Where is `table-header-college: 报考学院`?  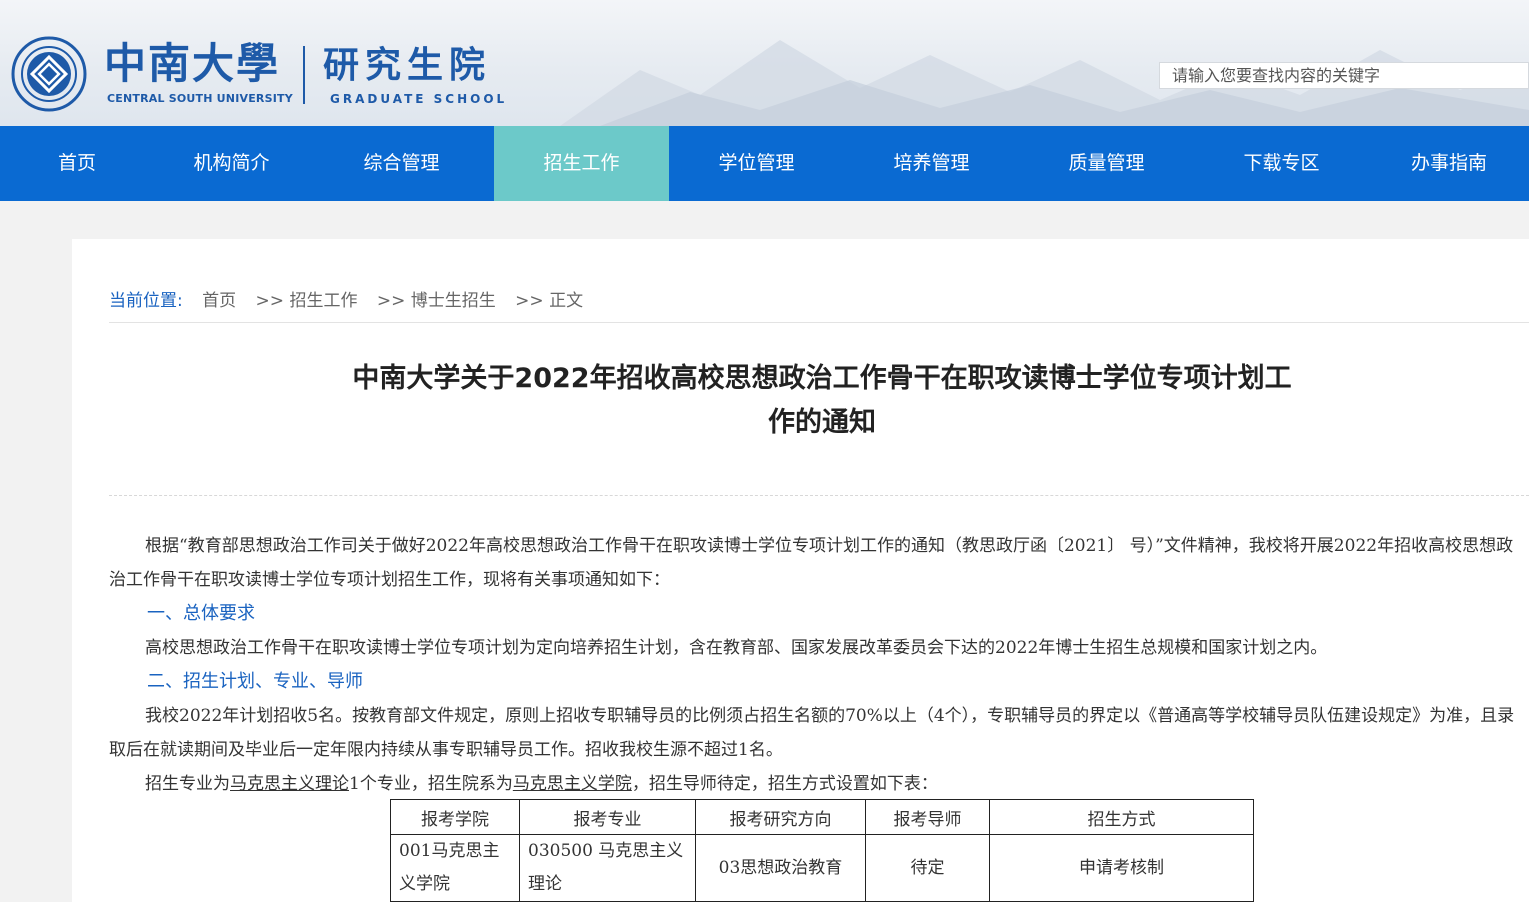 table-header-college: 报考学院 is located at coordinates (455, 817).